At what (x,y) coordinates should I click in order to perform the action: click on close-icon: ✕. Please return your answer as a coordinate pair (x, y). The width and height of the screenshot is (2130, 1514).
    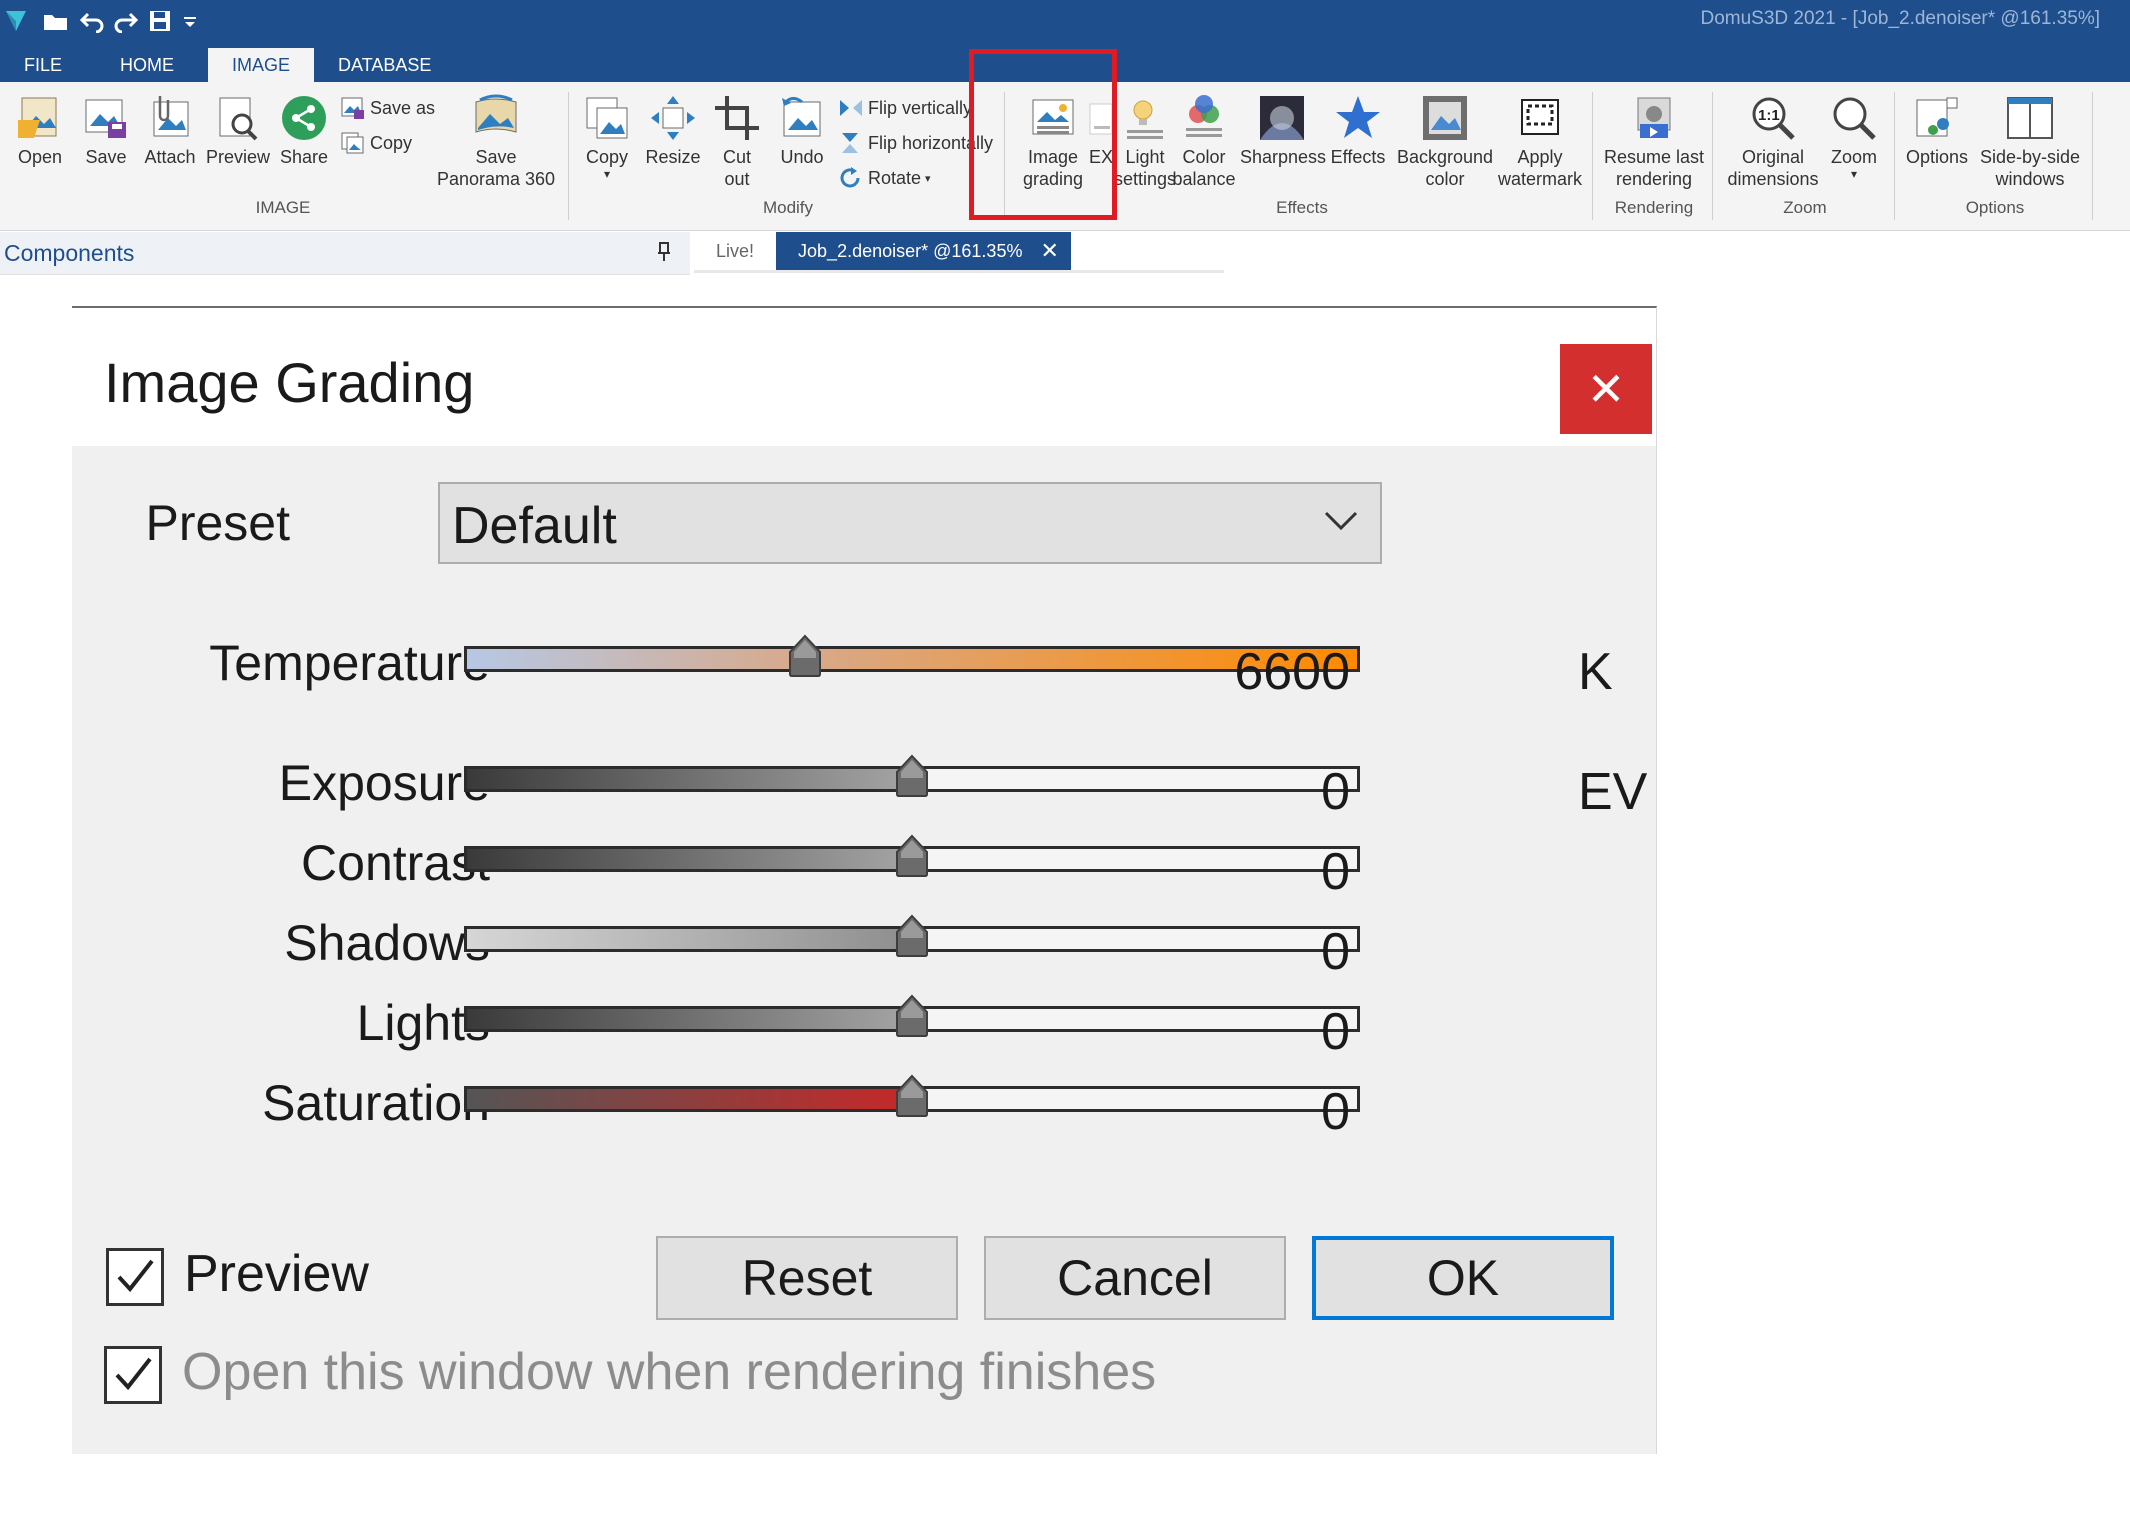
    Looking at the image, I should click on (1606, 389).